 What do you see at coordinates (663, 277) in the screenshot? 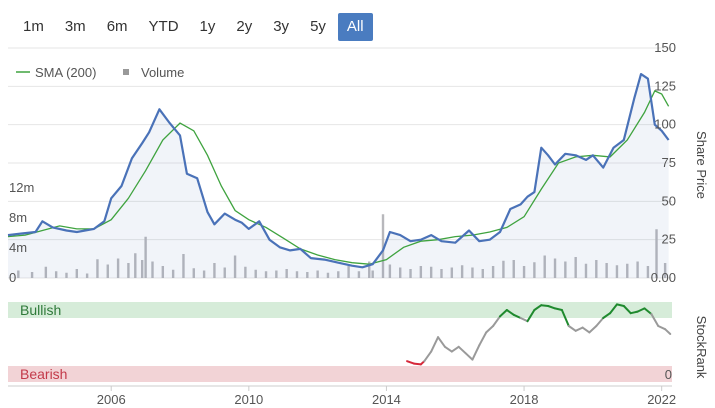
I see `price-tick-label: 0.00` at bounding box center [663, 277].